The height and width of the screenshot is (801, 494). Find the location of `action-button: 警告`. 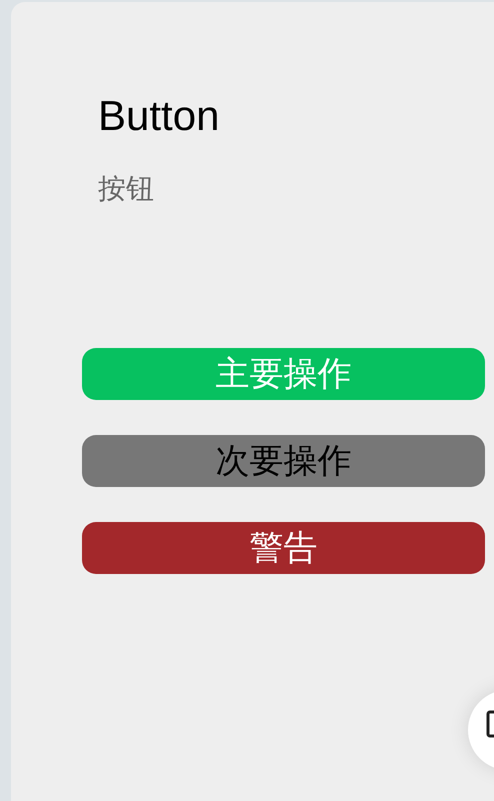

action-button: 警告 is located at coordinates (283, 548).